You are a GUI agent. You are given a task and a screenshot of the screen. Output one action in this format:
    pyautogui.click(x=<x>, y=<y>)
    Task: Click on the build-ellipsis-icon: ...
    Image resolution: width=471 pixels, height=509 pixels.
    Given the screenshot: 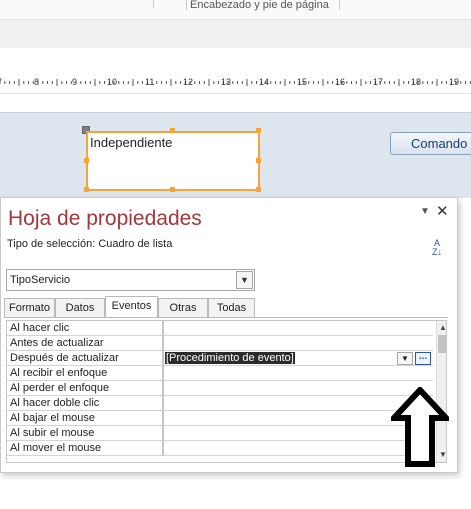 What is the action you would take?
    pyautogui.click(x=423, y=358)
    